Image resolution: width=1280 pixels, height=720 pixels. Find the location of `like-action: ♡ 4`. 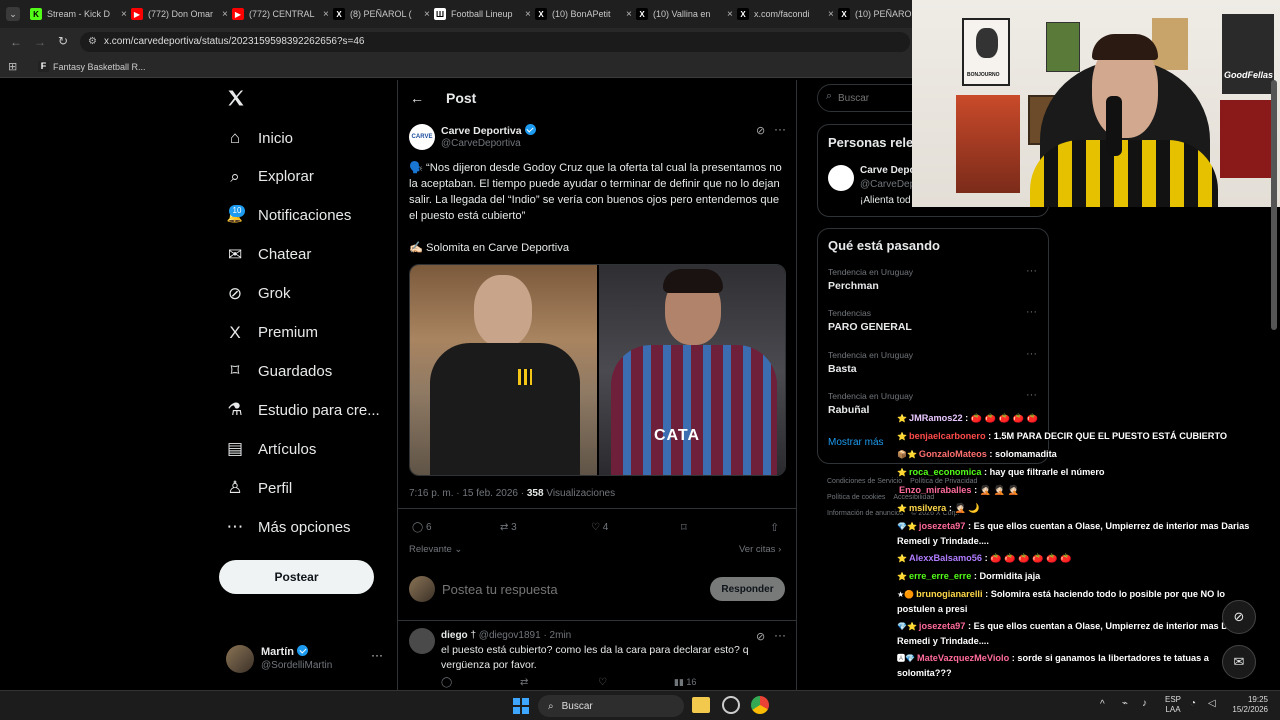

like-action: ♡ 4 is located at coordinates (599, 527).